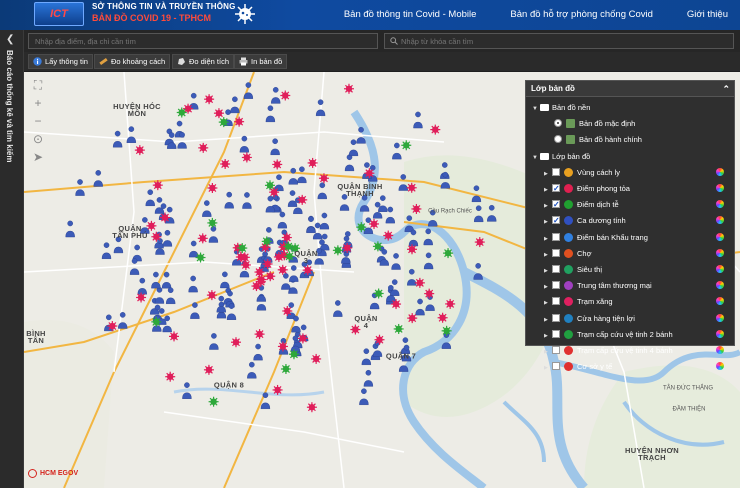 The height and width of the screenshot is (488, 740). I want to click on locate-icon: ➤, so click(38, 157).